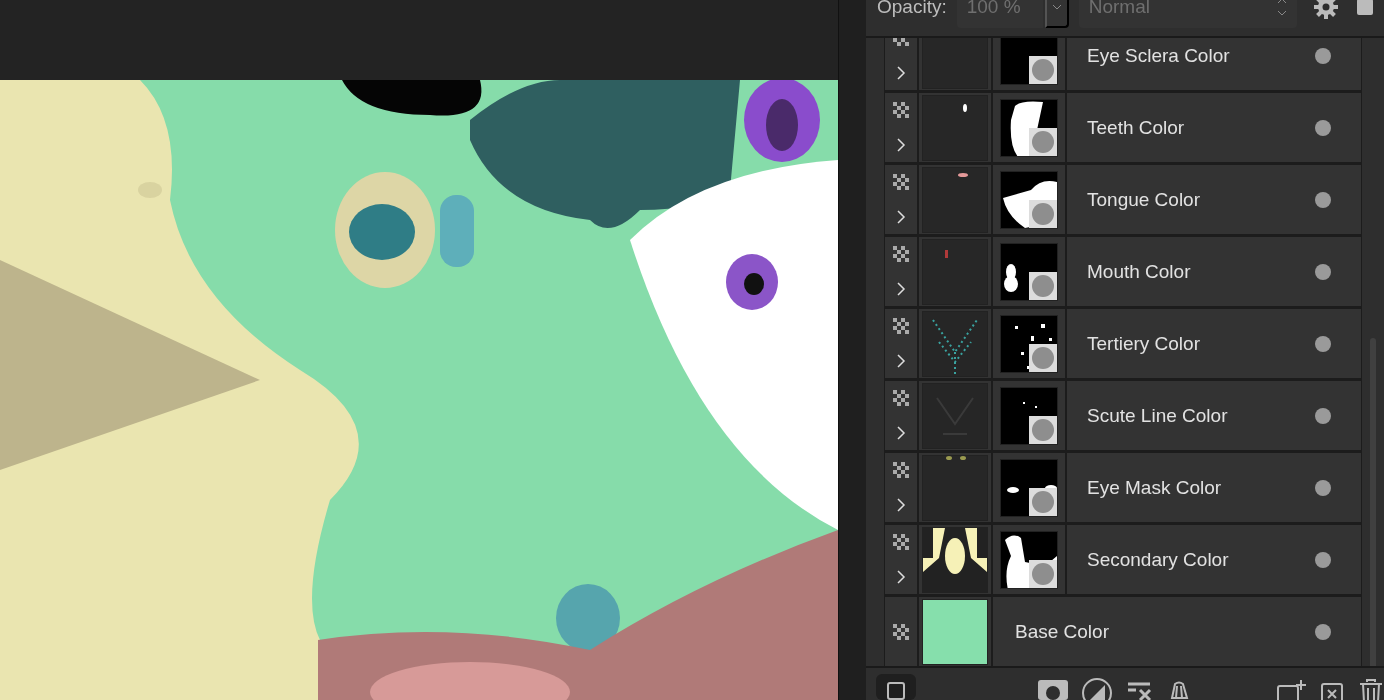 This screenshot has height=700, width=1384. Describe the element at coordinates (912, 9) in the screenshot. I see `opacity-label: Opacity:` at that location.